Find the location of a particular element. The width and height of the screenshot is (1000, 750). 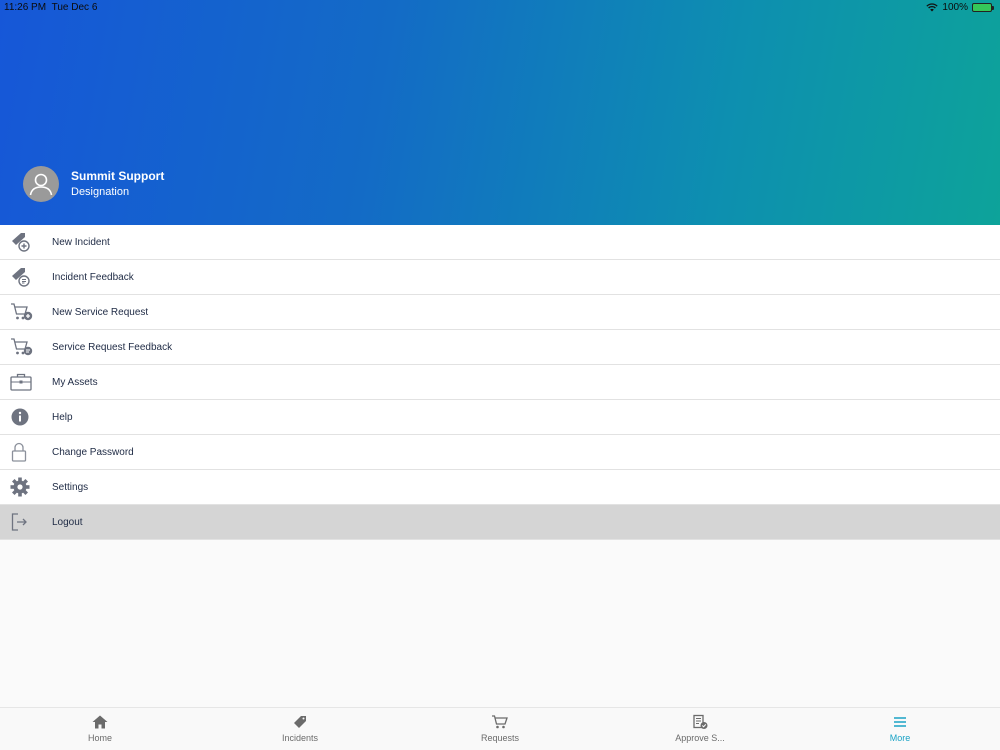

tab-more: More is located at coordinates (900, 729).